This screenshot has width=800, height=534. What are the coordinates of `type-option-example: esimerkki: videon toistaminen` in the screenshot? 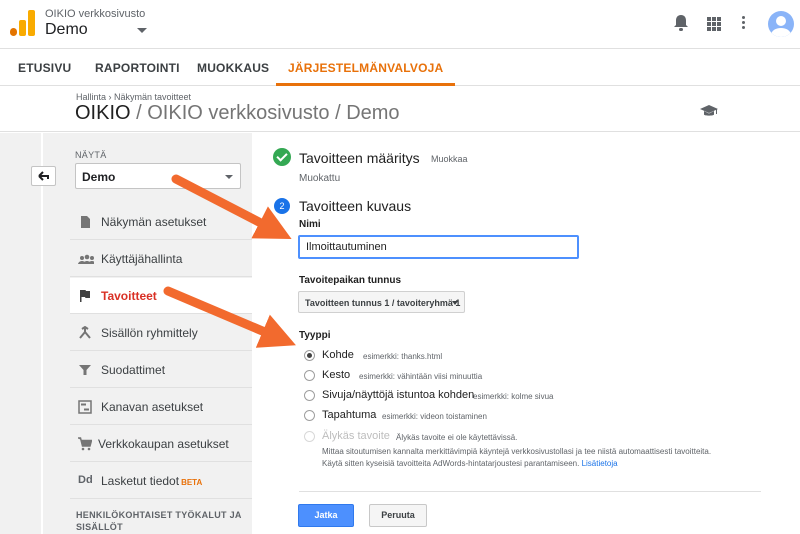 It's located at (434, 416).